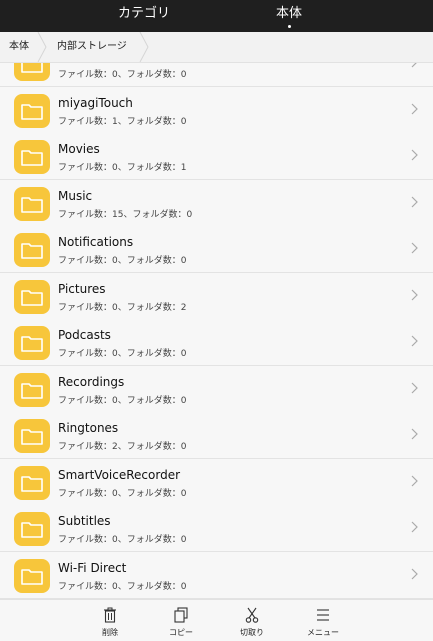 The width and height of the screenshot is (433, 641). Describe the element at coordinates (119, 475) in the screenshot. I see `folder-name: SmartVoiceRecorder` at that location.